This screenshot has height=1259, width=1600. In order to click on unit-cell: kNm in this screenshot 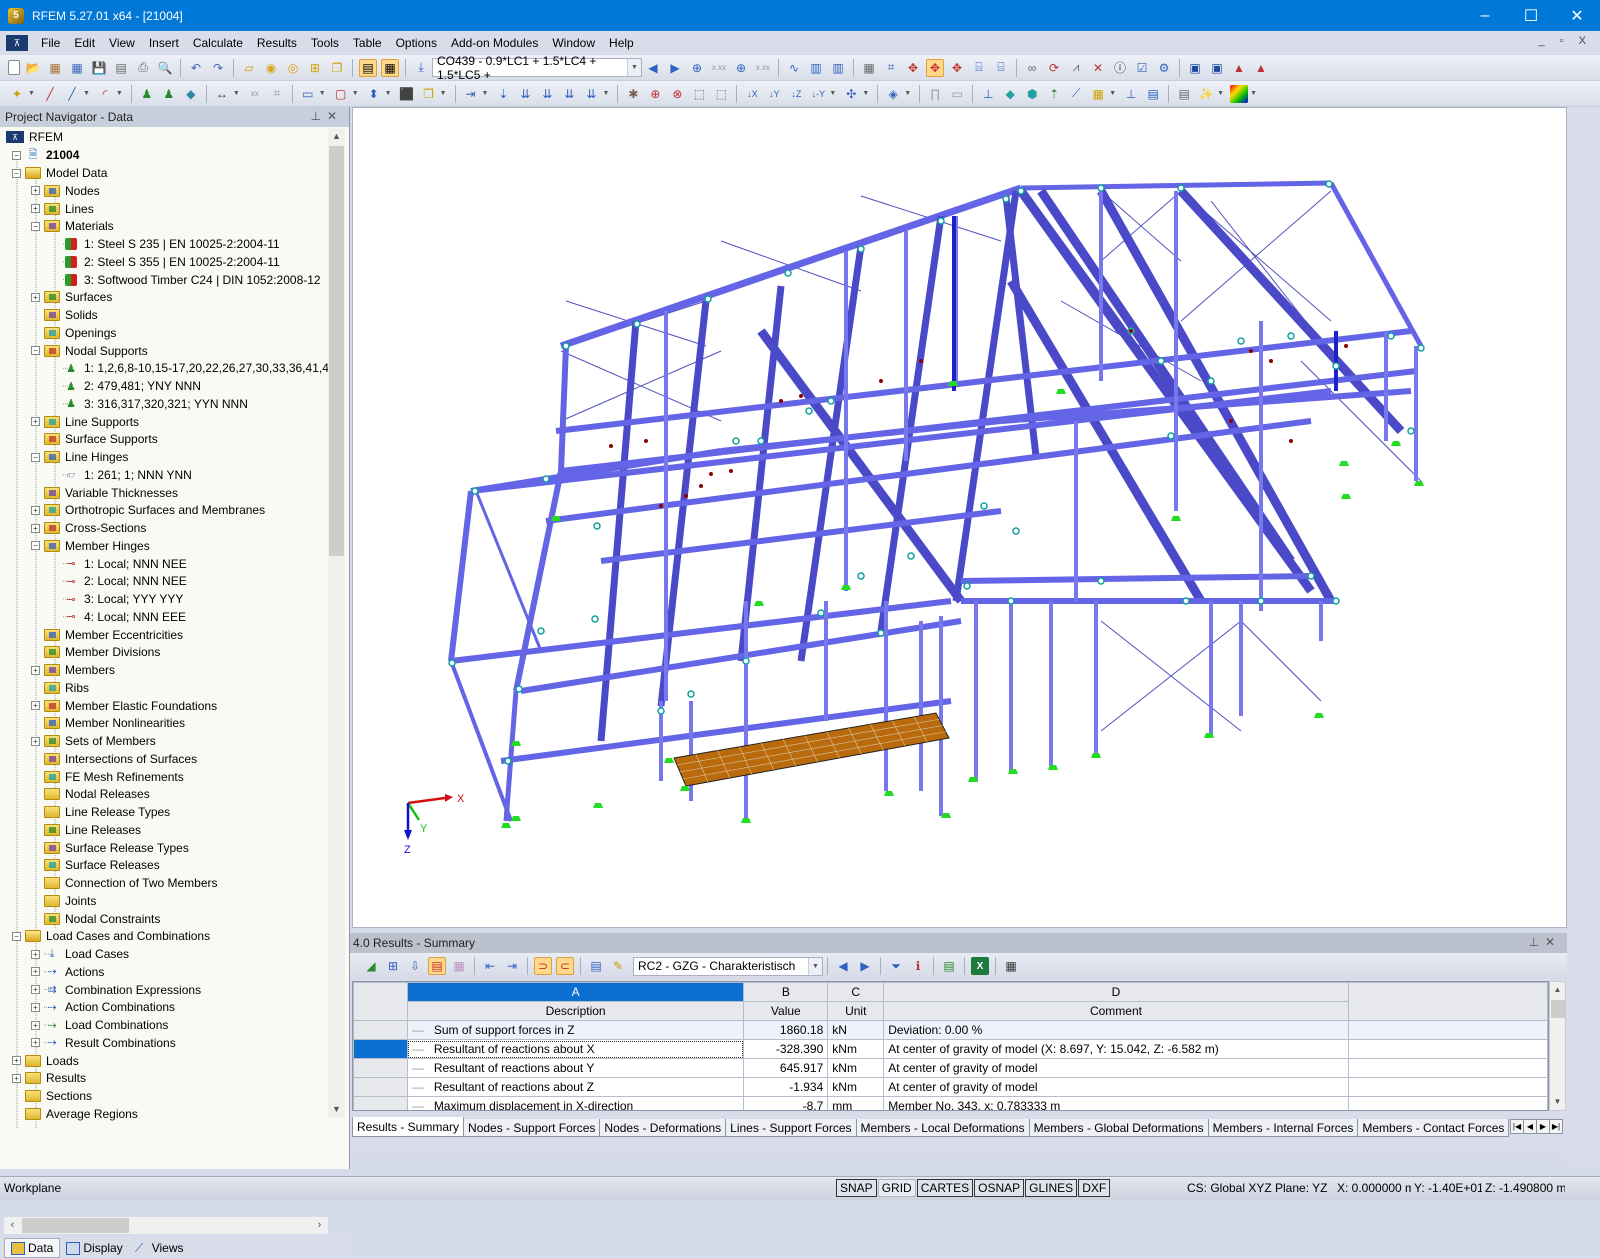, I will do `click(856, 1049)`.